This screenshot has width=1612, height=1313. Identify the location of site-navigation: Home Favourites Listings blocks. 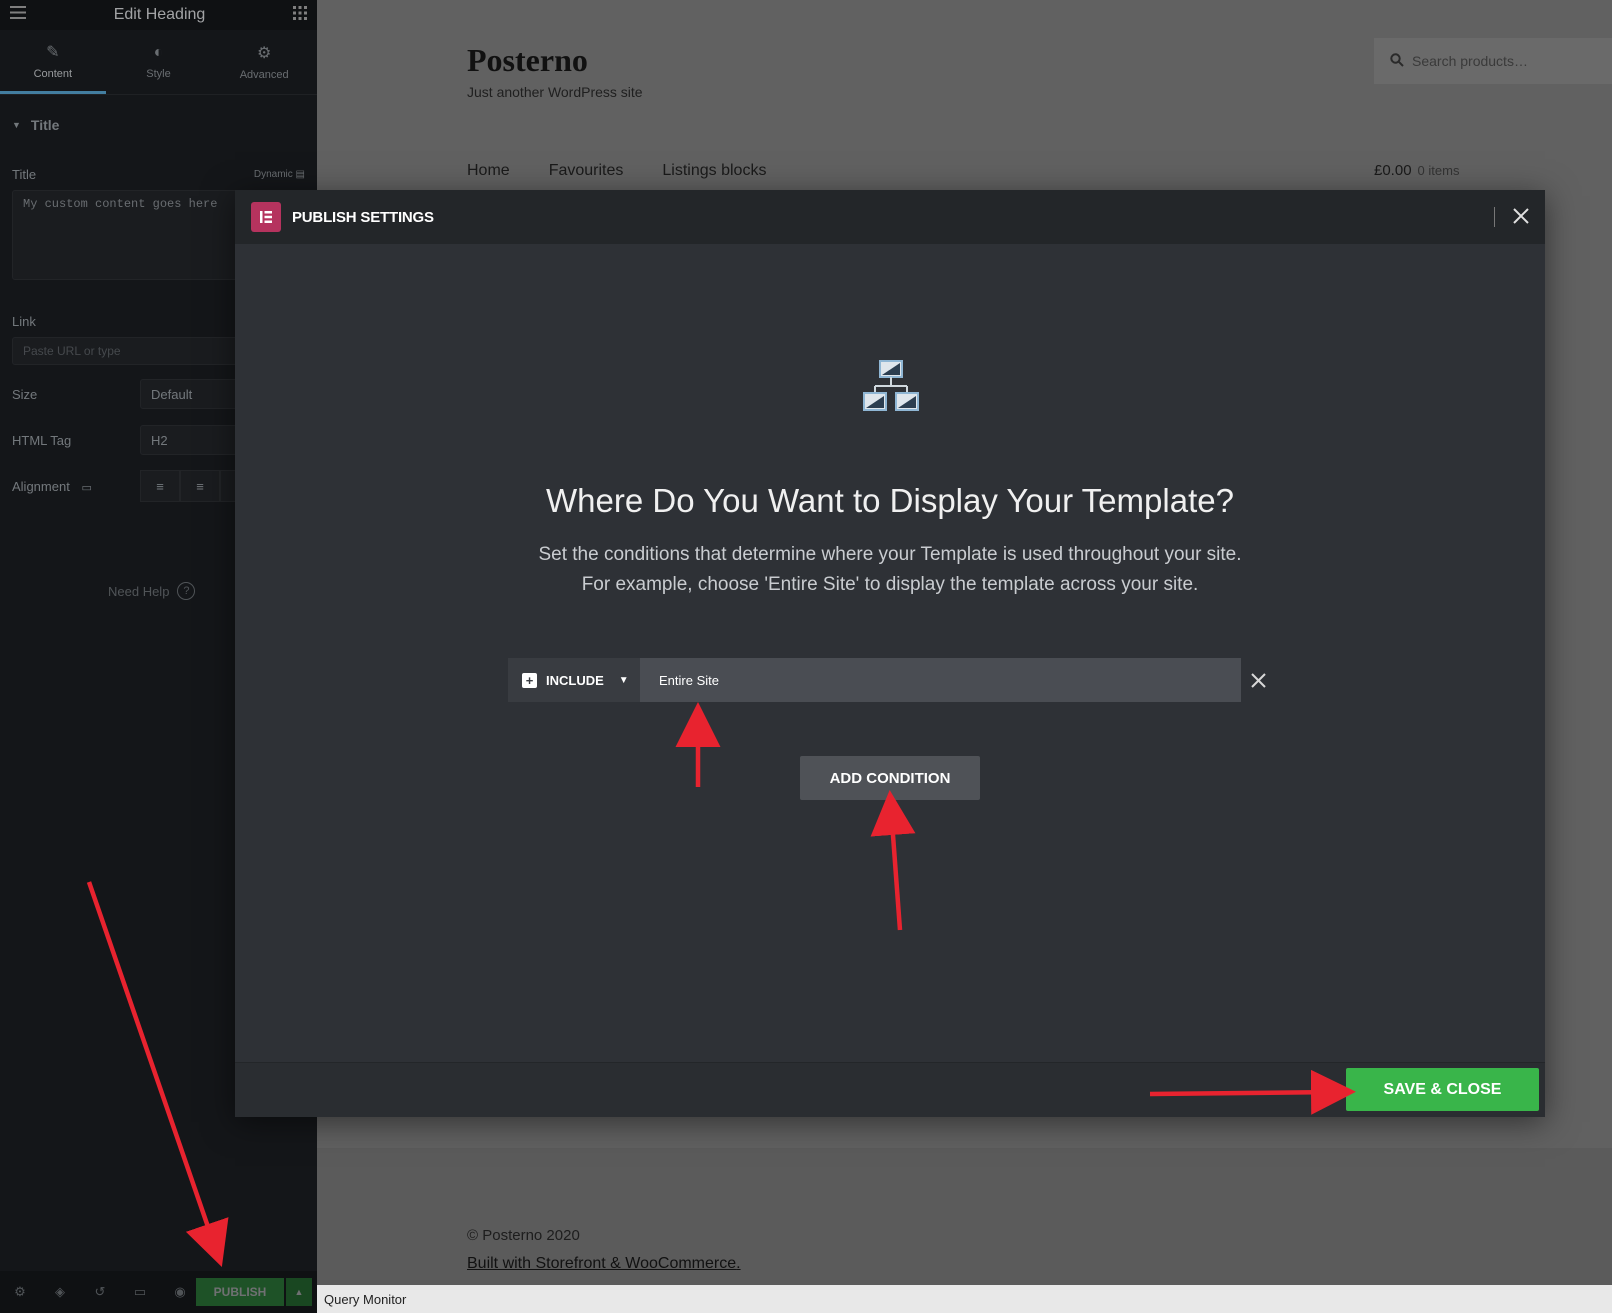
(616, 171).